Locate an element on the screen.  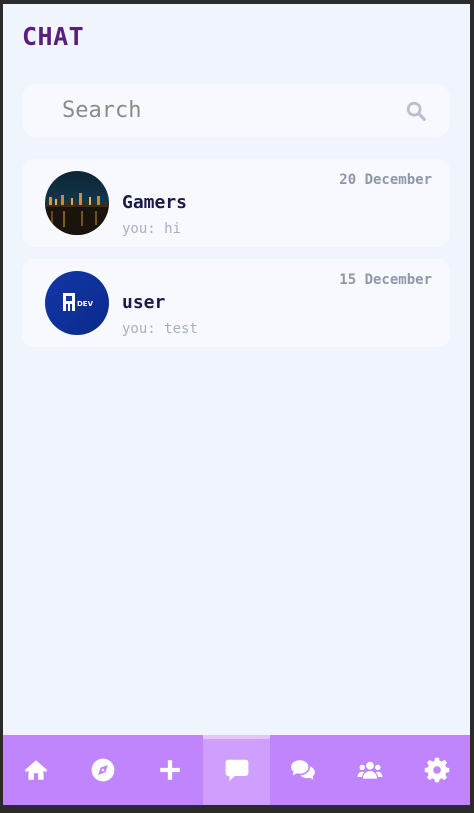
message-icon is located at coordinates (236, 770).